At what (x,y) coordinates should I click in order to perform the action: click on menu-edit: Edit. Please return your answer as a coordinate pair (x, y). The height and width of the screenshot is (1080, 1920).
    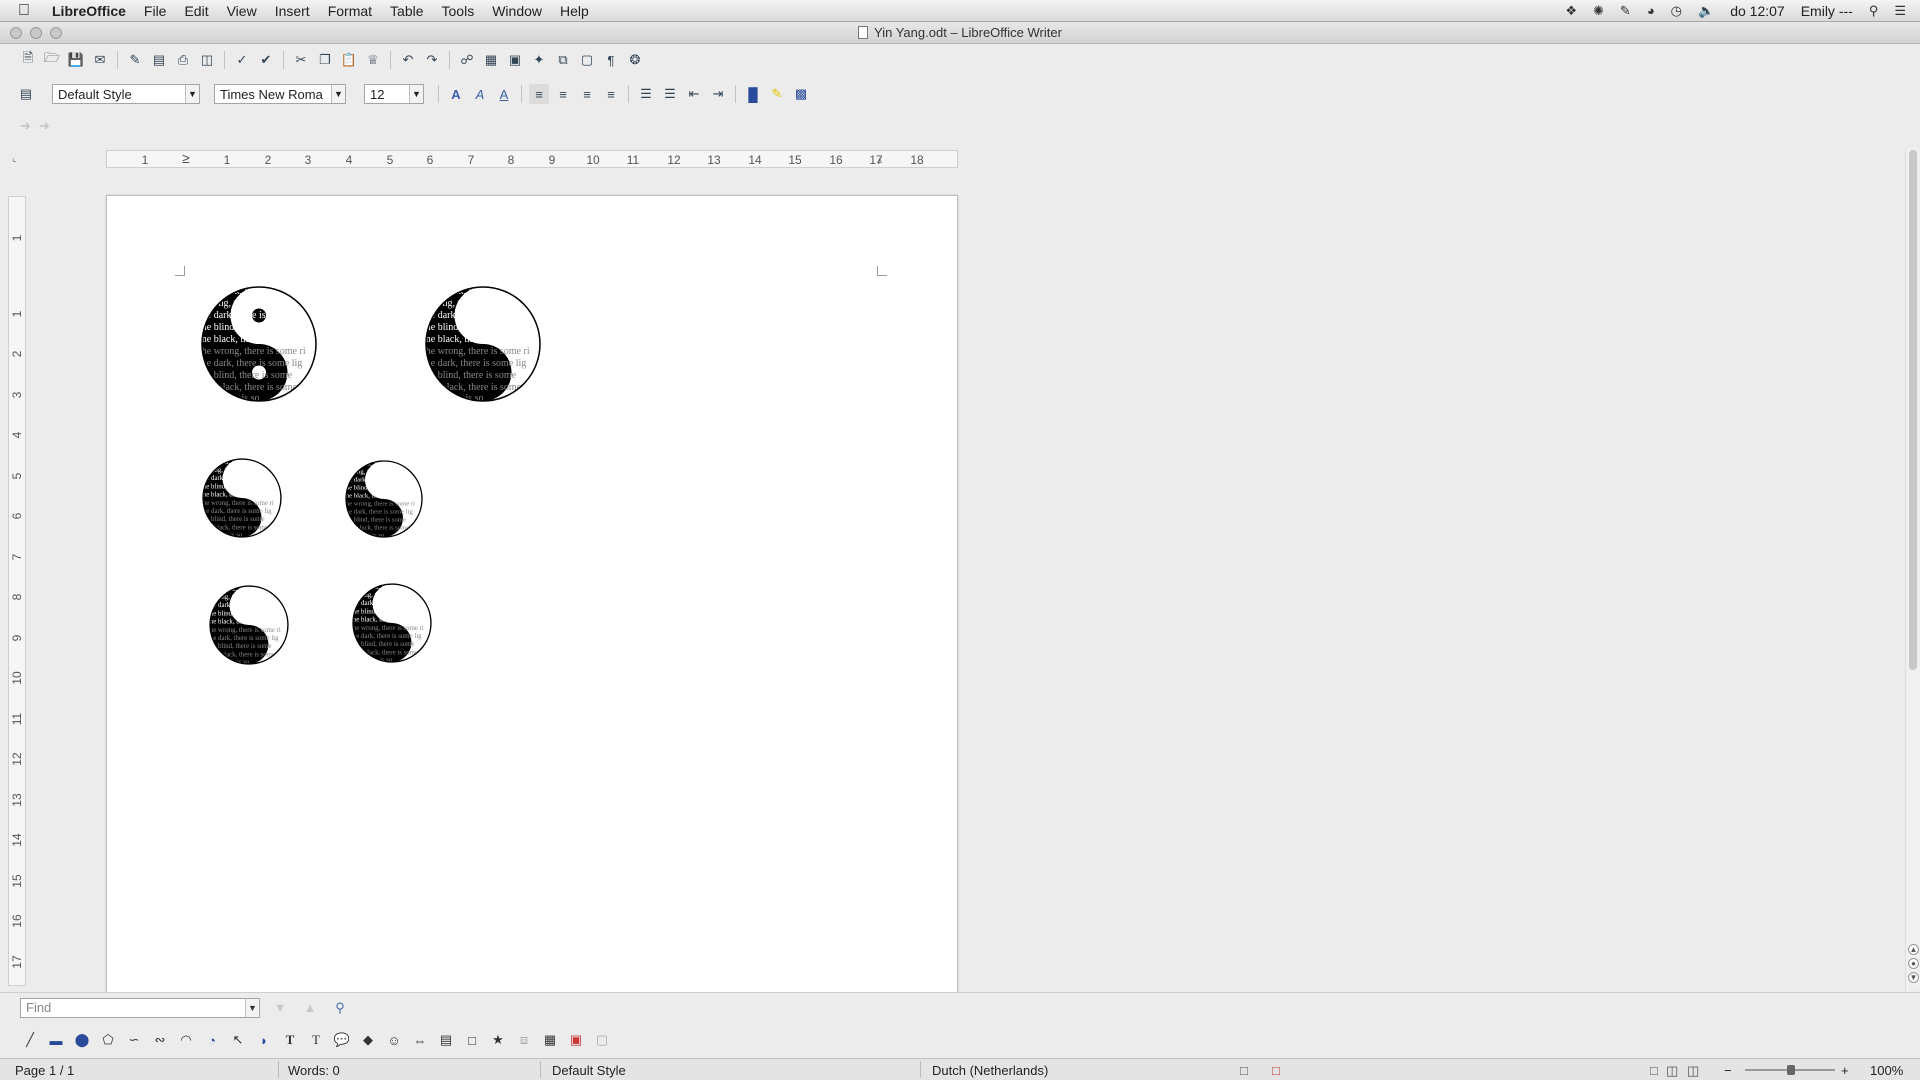
    Looking at the image, I should click on (196, 11).